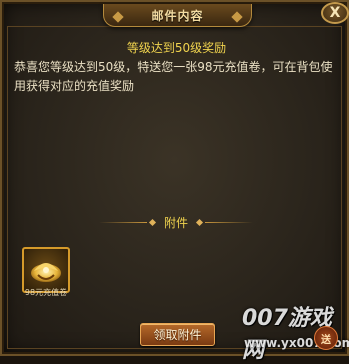 The image size is (349, 364). I want to click on recharge-coupon-icon, so click(46, 272).